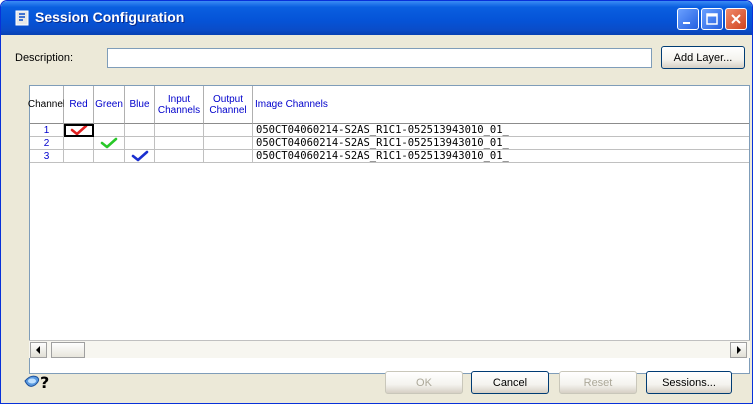  Describe the element at coordinates (501, 143) in the screenshot. I see `row-2-image-channel: 050CT04060214-S2AS_R1C1-052513943010_01_` at that location.